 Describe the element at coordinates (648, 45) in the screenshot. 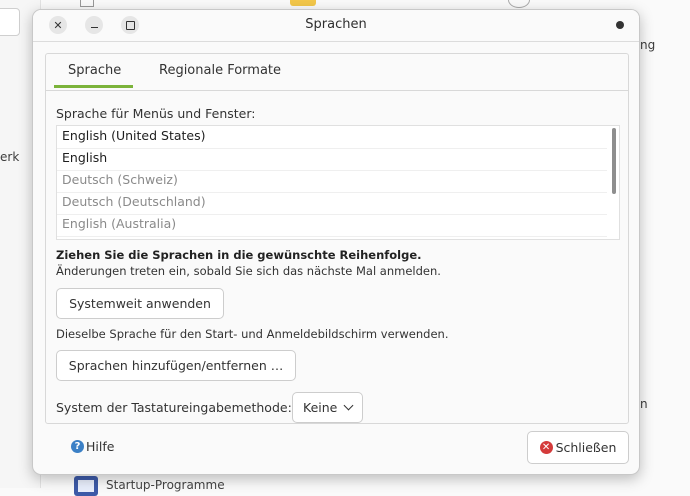

I see `background-right-text: ng` at that location.